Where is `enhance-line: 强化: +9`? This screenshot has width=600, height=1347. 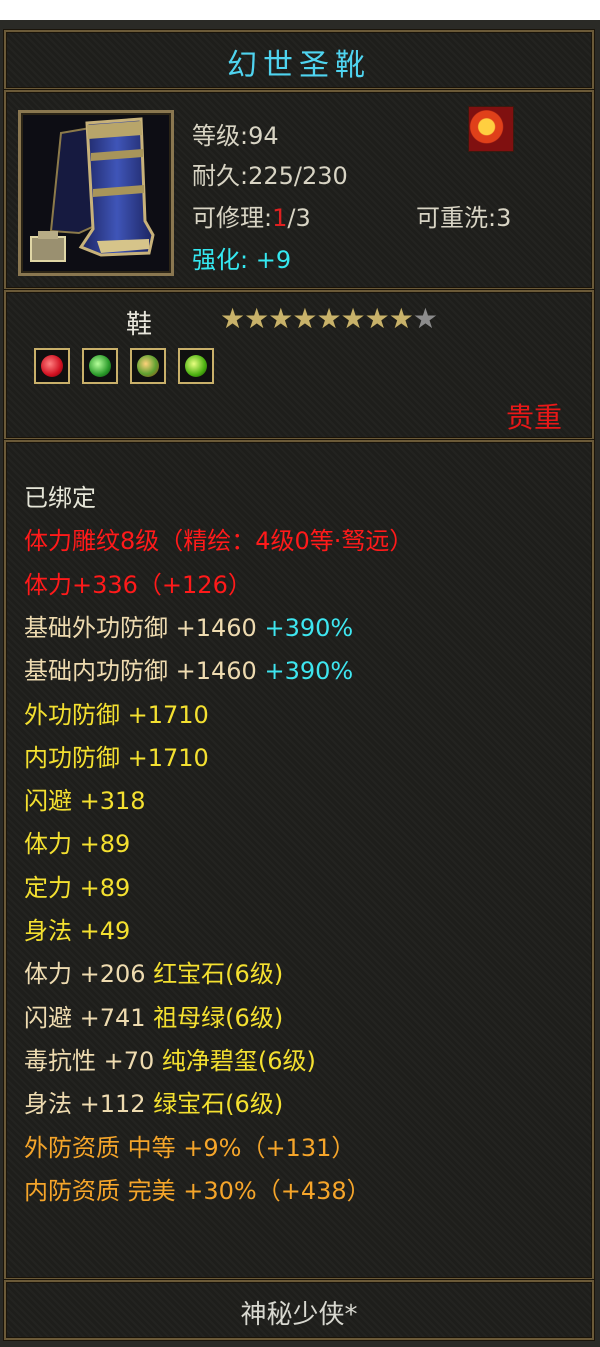
enhance-line: 强化: +9 is located at coordinates (241, 257).